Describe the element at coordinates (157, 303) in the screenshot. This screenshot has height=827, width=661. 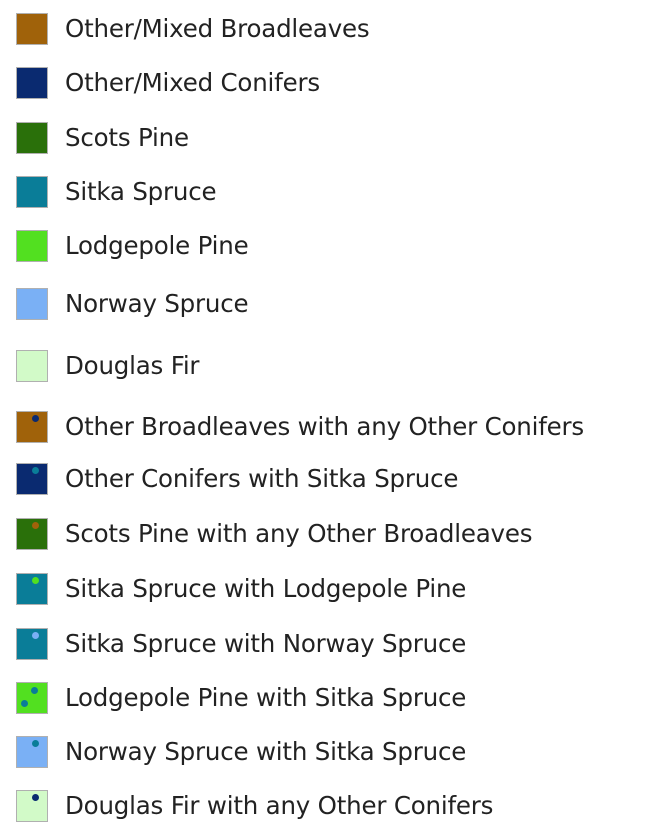
I see `legend-item-label: Norway Spruce` at that location.